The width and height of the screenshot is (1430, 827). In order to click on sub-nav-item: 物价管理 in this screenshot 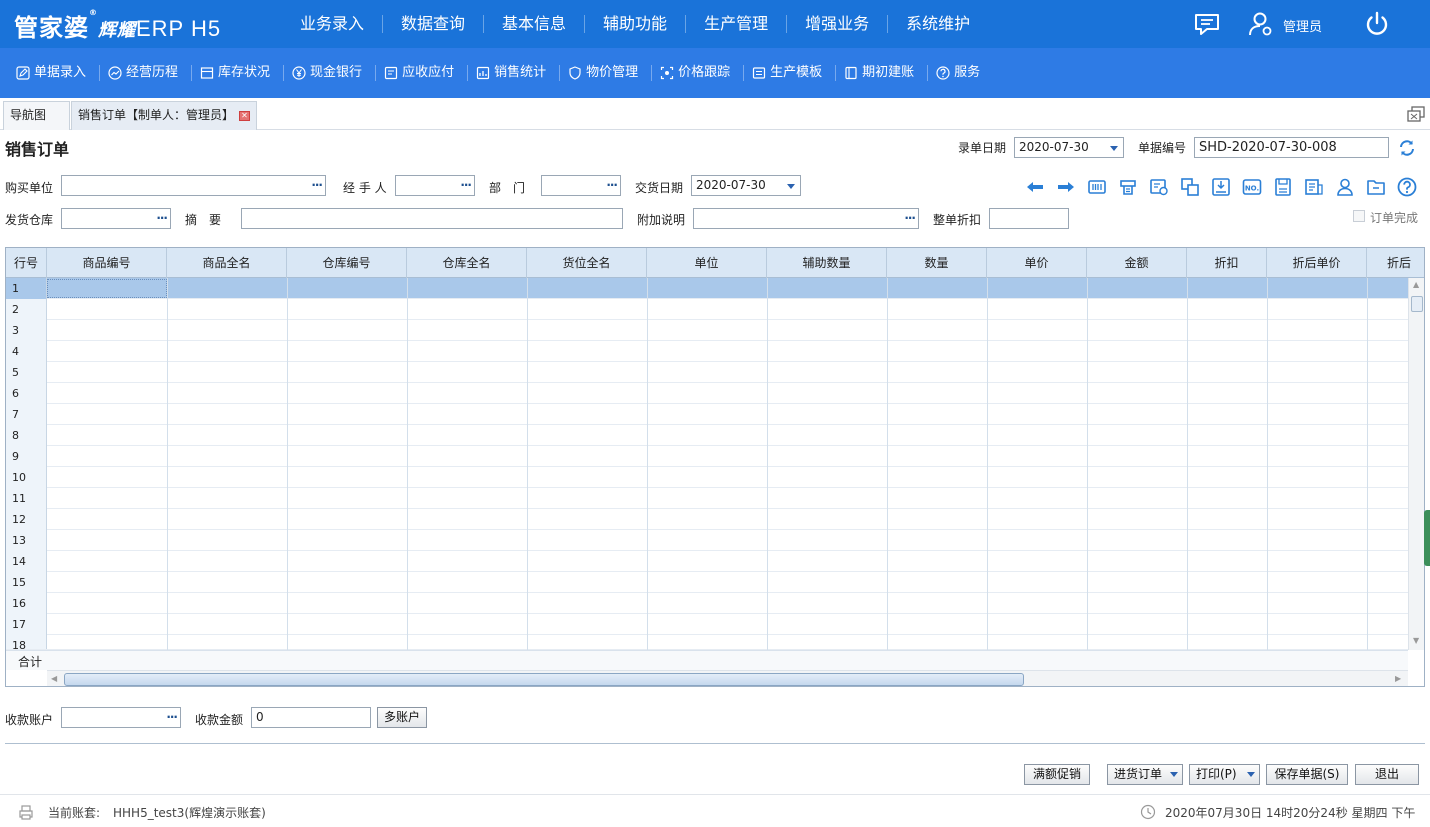, I will do `click(606, 73)`.